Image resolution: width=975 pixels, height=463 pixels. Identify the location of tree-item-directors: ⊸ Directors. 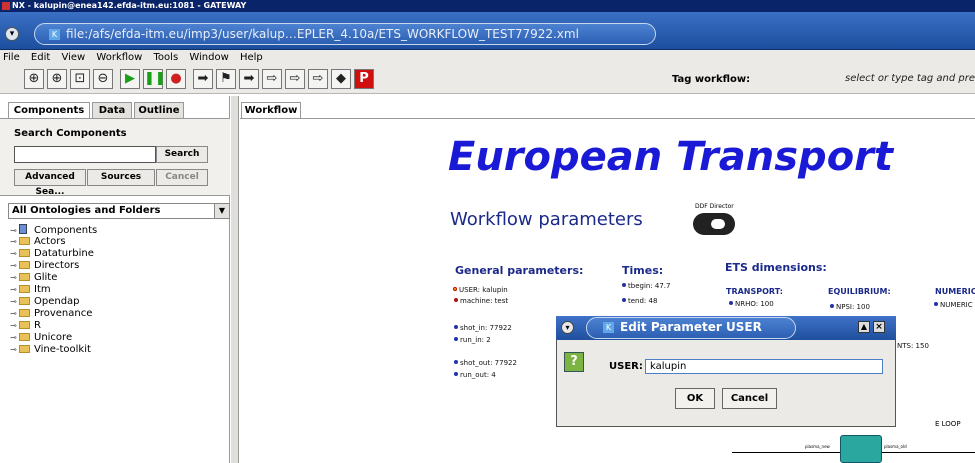
(44, 265).